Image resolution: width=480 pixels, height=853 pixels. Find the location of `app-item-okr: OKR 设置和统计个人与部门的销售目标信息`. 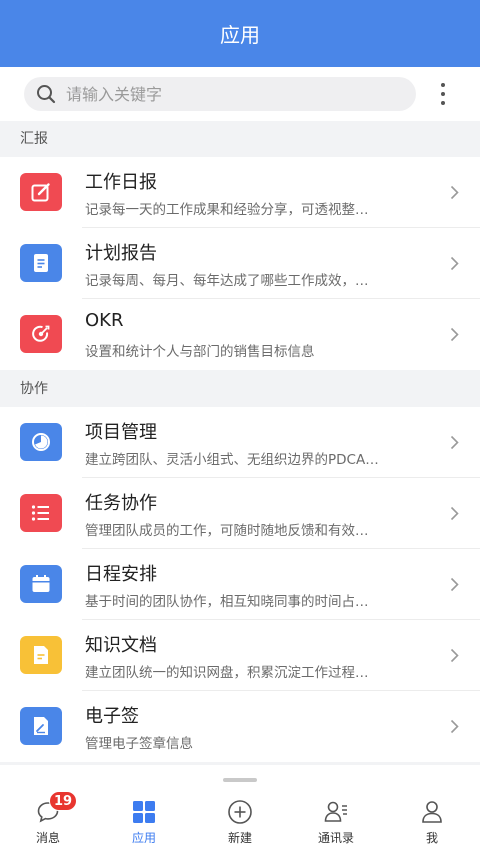

app-item-okr: OKR 设置和统计个人与部门的销售目标信息 is located at coordinates (240, 334).